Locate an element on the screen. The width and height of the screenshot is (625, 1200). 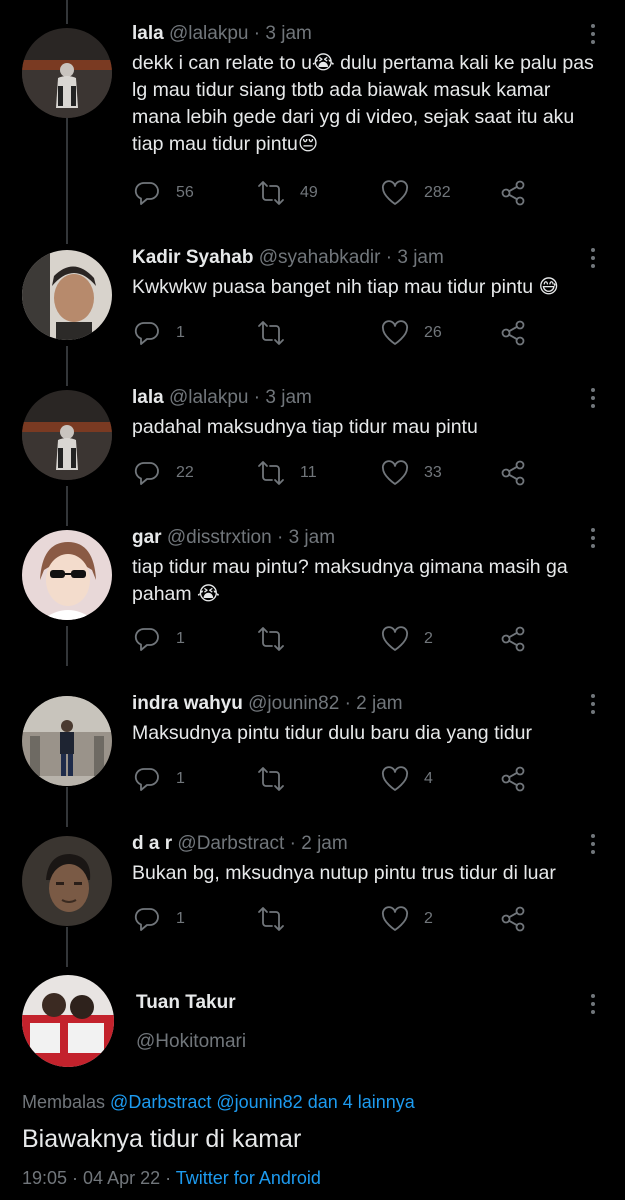
retweet-button: 11 is located at coordinates (286, 473).